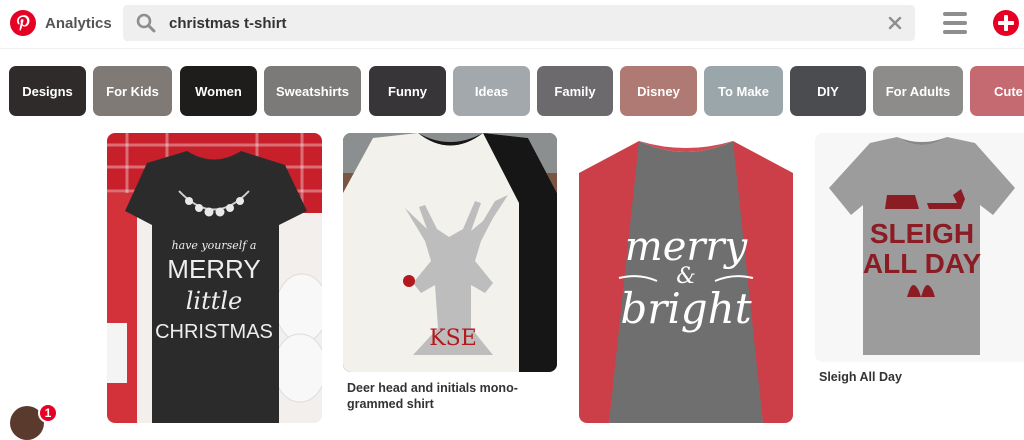 The image size is (1024, 440). I want to click on chip-to-make: To Make, so click(743, 91).